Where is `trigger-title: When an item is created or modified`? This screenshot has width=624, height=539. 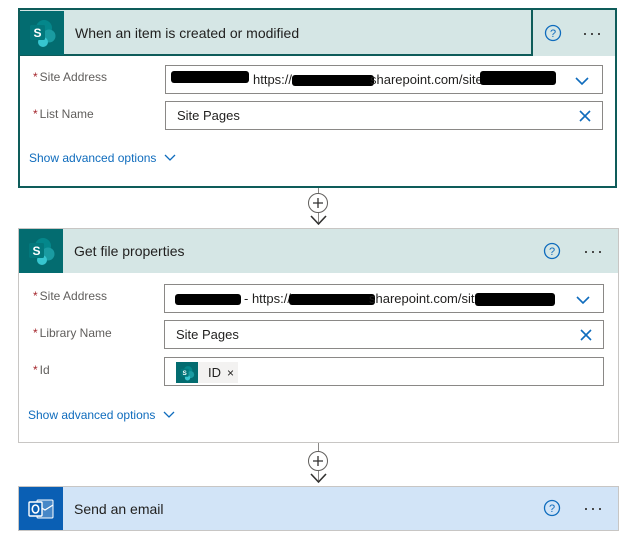
trigger-title: When an item is created or modified is located at coordinates (187, 33).